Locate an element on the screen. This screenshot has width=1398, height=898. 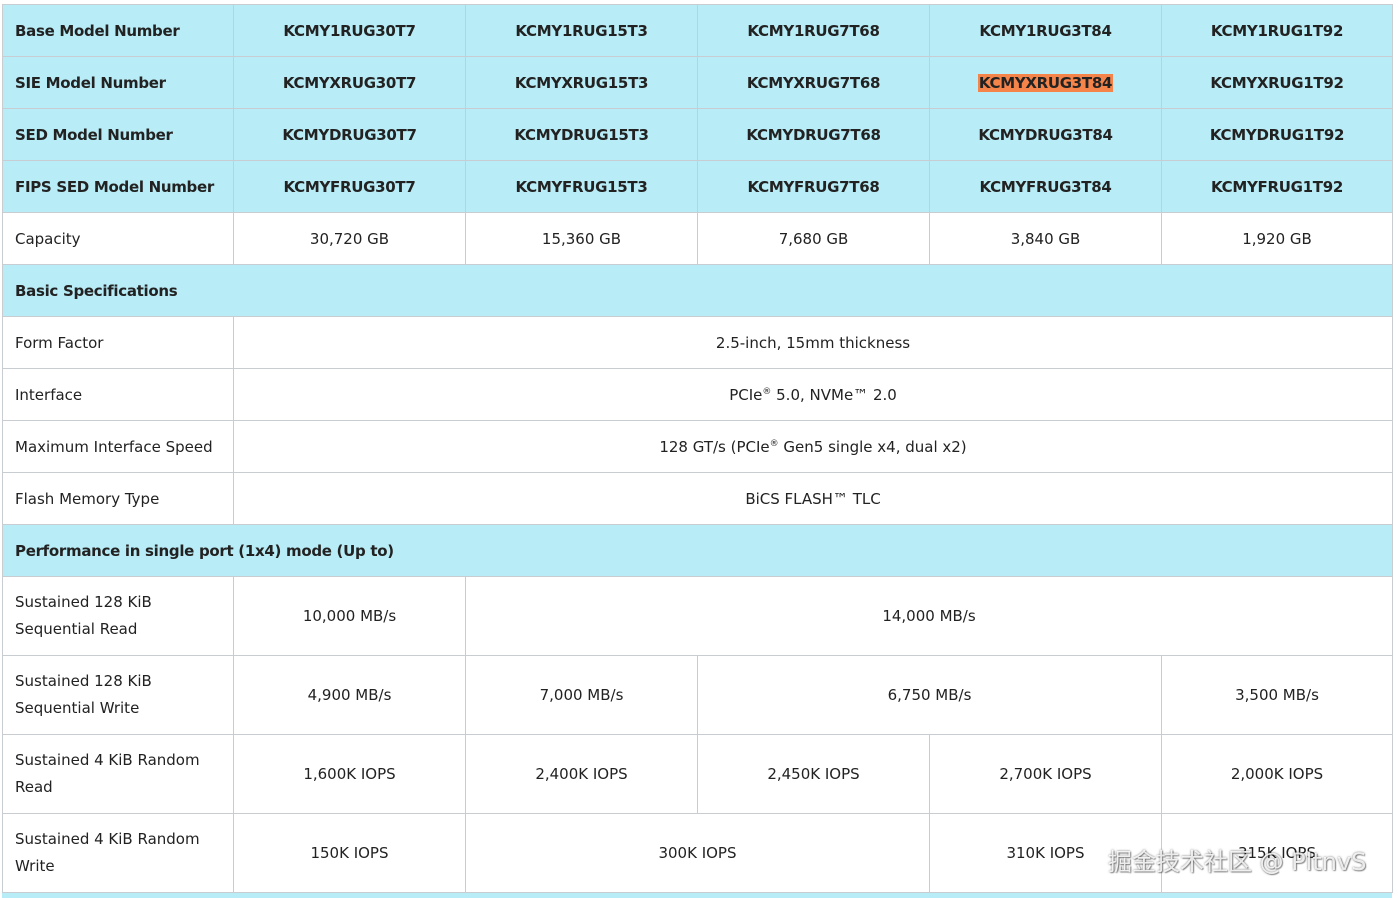
table-cell: KCMY1RUG3T84 is located at coordinates (1045, 30).